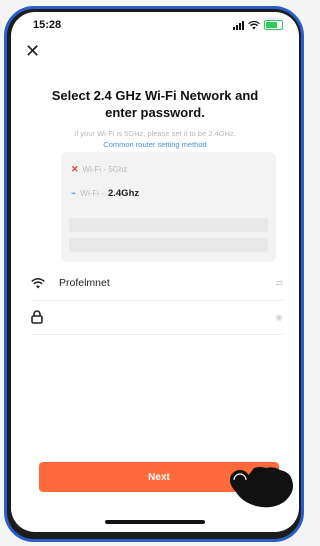 The image size is (320, 546). Describe the element at coordinates (84, 283) in the screenshot. I see `wifi-name-value: Profelmnet` at that location.